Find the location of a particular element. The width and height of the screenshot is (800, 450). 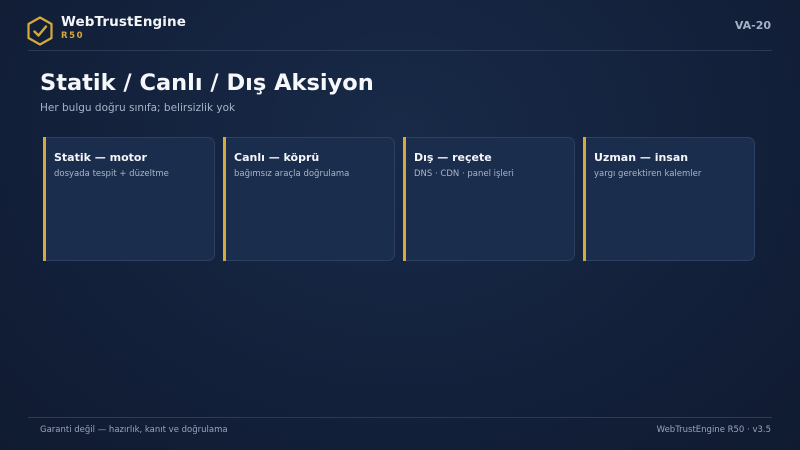

card-live: Canlı — köprü bağımsız araçla doğrulama is located at coordinates (309, 199).